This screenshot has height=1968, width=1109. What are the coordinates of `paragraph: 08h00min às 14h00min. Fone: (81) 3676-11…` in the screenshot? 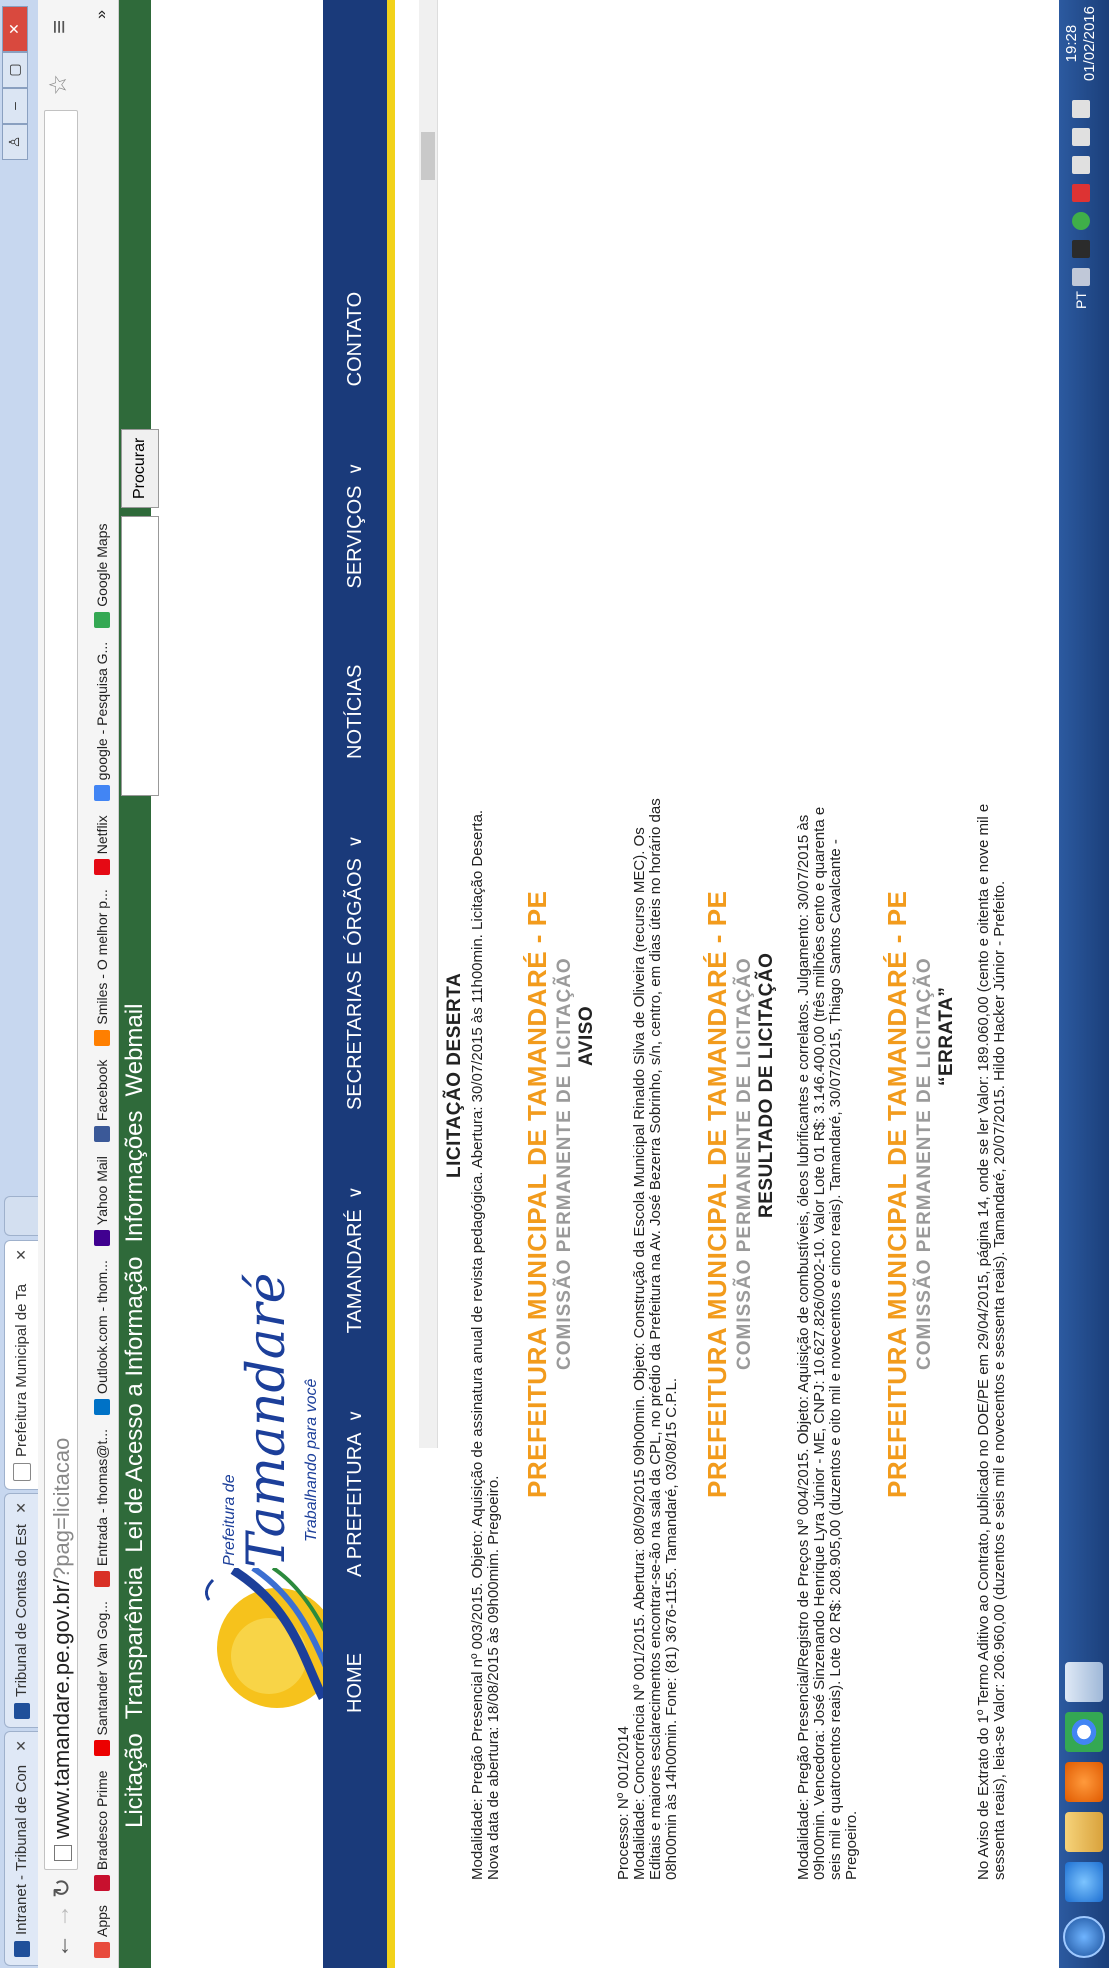 It's located at (671, 1628).